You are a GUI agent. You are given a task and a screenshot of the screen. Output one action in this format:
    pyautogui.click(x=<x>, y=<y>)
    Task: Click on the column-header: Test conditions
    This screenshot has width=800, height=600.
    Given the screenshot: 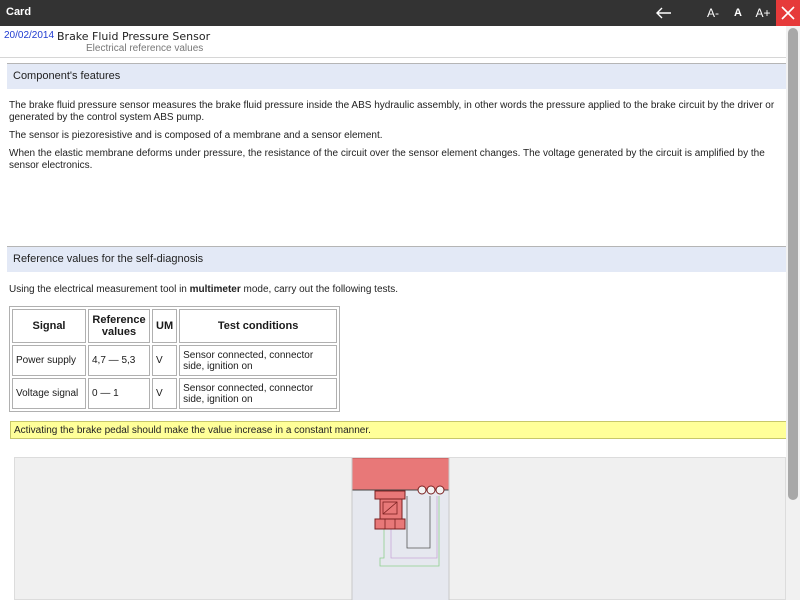 What is the action you would take?
    pyautogui.click(x=258, y=326)
    